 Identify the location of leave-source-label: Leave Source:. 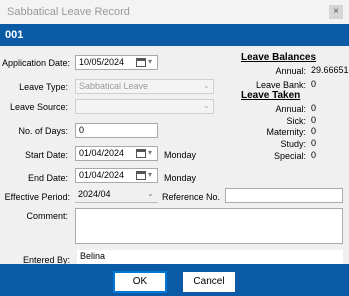
(38, 107).